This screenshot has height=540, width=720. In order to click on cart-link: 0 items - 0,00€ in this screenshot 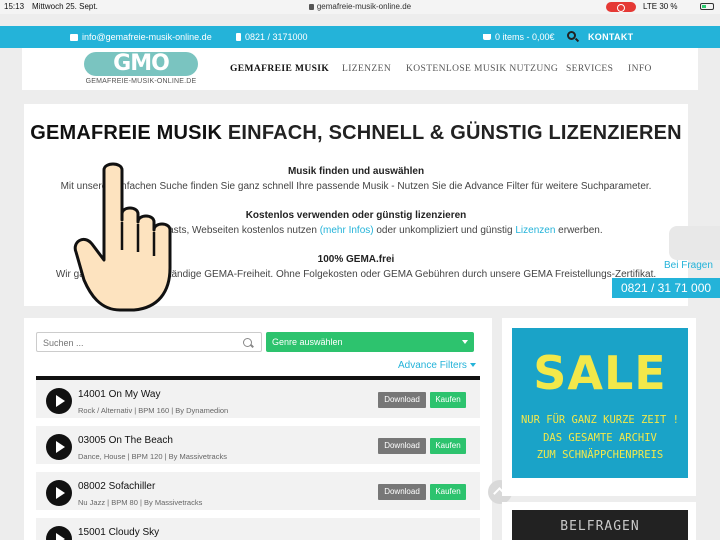, I will do `click(519, 37)`.